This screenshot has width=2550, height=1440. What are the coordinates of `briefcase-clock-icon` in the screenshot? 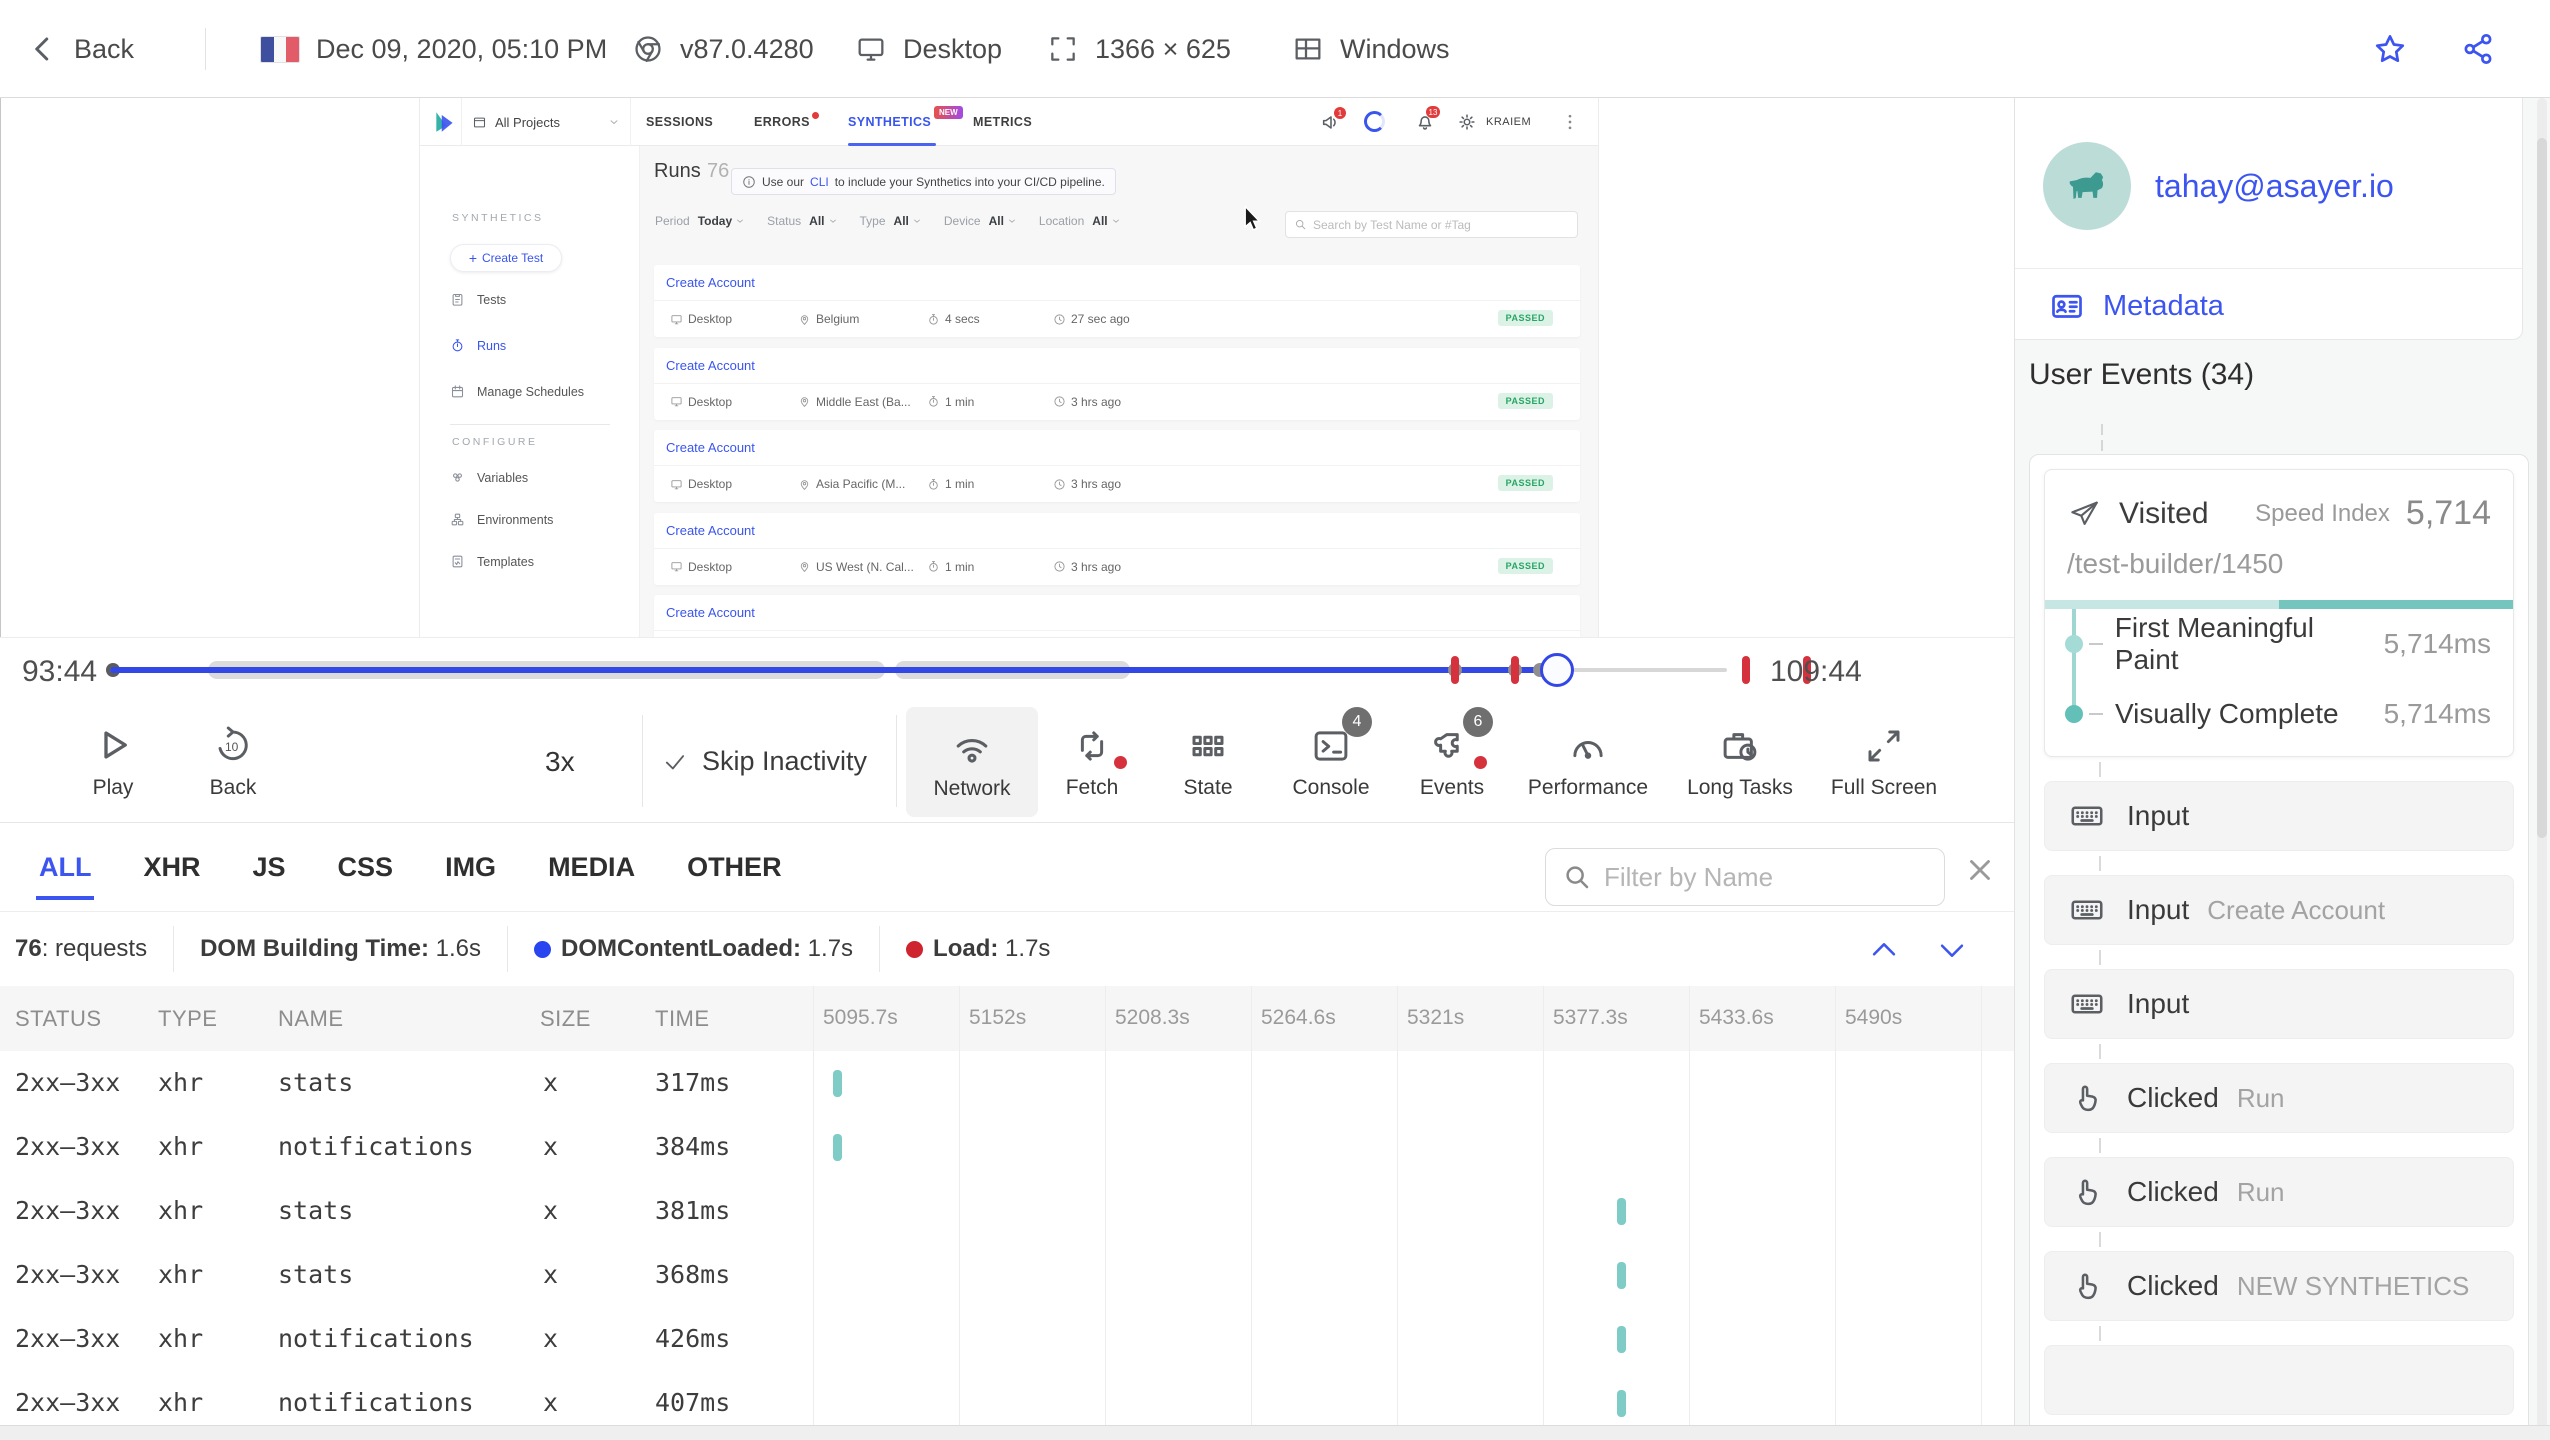 It's located at (1740, 746).